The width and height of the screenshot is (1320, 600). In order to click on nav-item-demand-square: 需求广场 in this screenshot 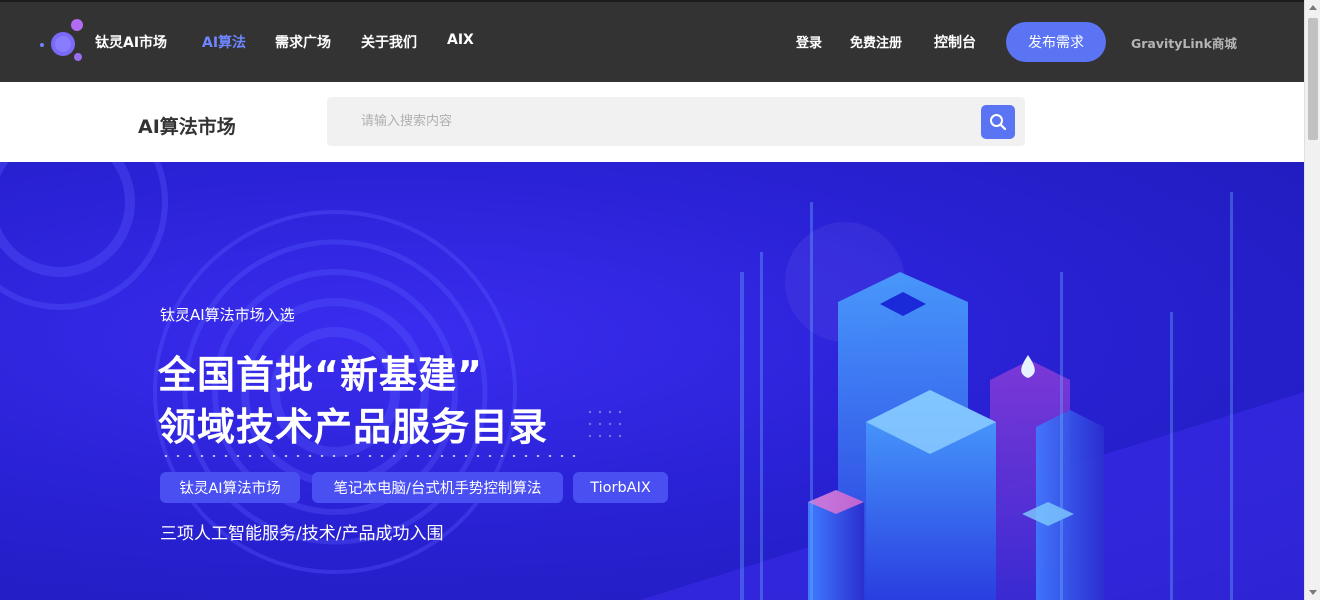, I will do `click(303, 42)`.